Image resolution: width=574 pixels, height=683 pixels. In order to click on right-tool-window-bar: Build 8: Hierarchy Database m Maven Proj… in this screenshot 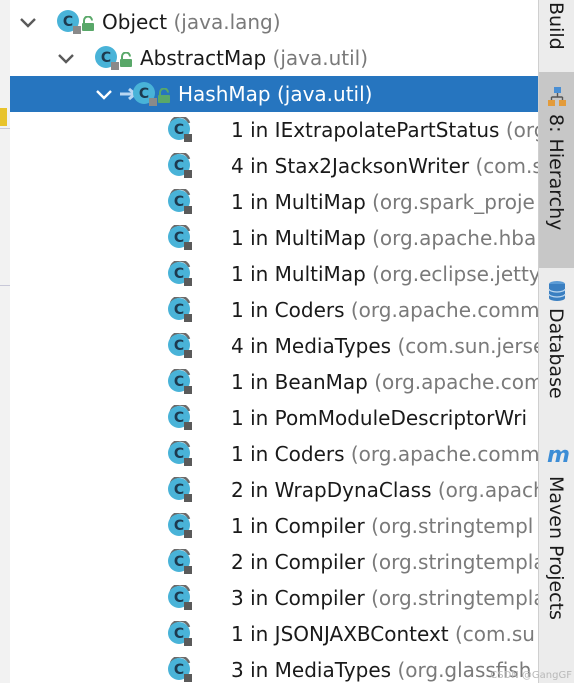, I will do `click(556, 341)`.